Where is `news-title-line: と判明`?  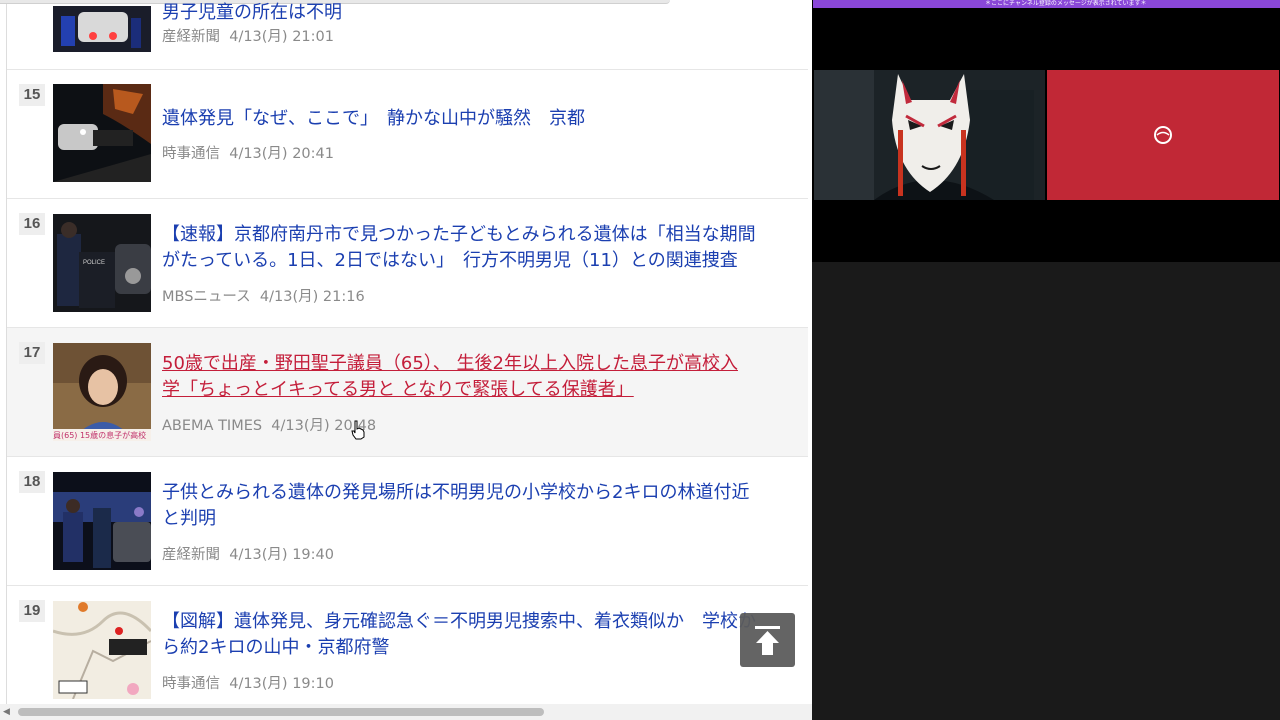
news-title-line: と判明 is located at coordinates (189, 518).